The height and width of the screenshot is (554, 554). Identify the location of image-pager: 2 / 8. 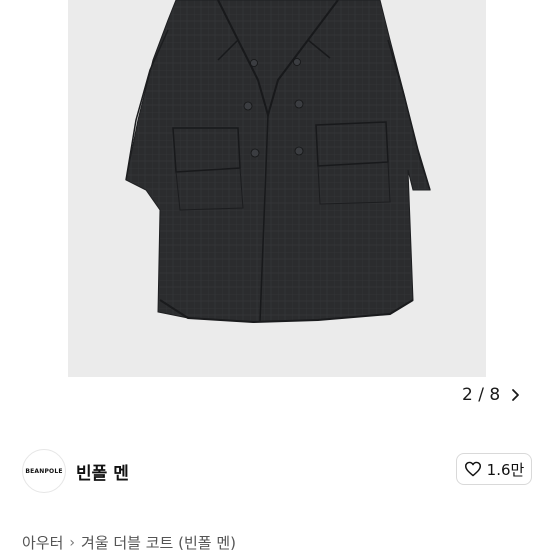
(491, 395).